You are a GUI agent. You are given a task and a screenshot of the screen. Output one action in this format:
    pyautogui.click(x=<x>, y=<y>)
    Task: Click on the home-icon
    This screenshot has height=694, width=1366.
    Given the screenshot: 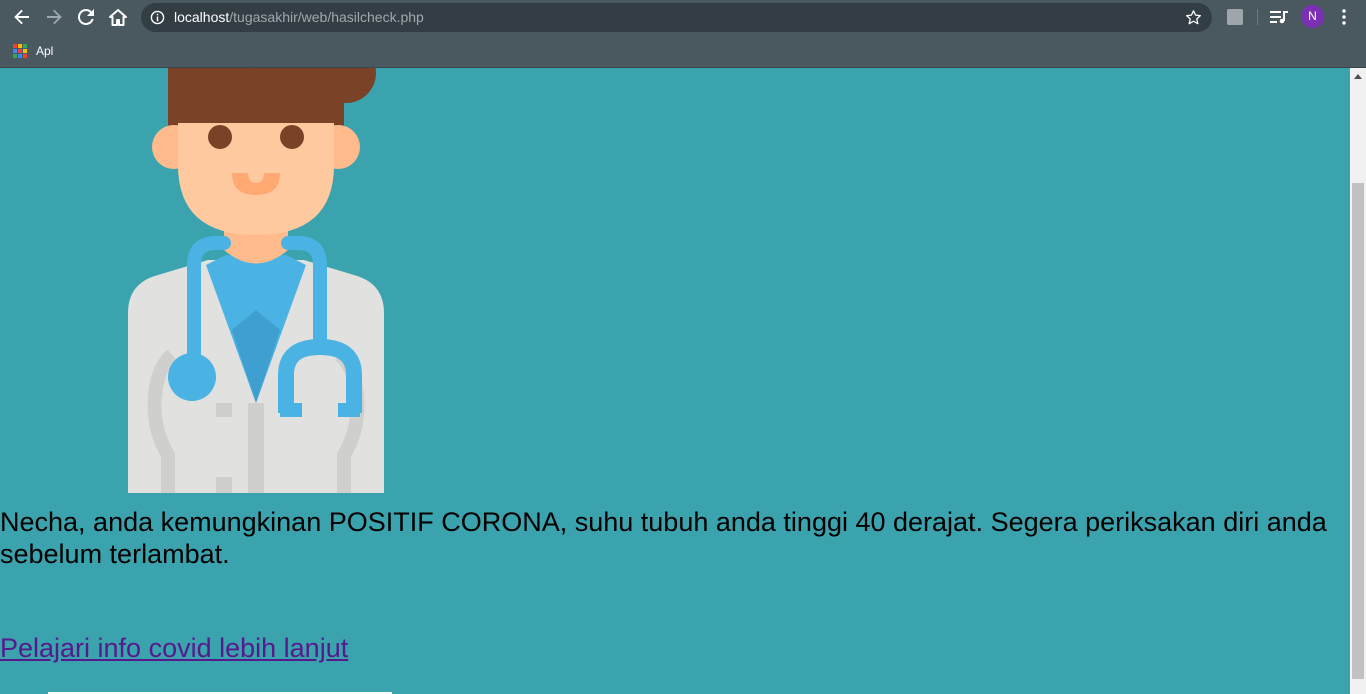 What is the action you would take?
    pyautogui.click(x=118, y=17)
    